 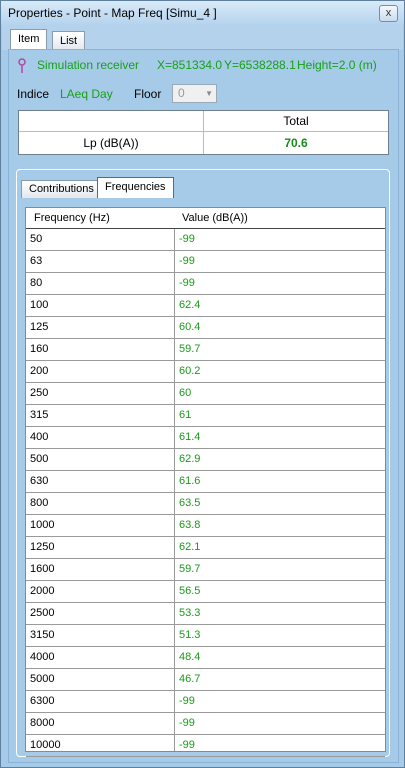 What do you see at coordinates (190, 459) in the screenshot?
I see `value-cell: 62.9` at bounding box center [190, 459].